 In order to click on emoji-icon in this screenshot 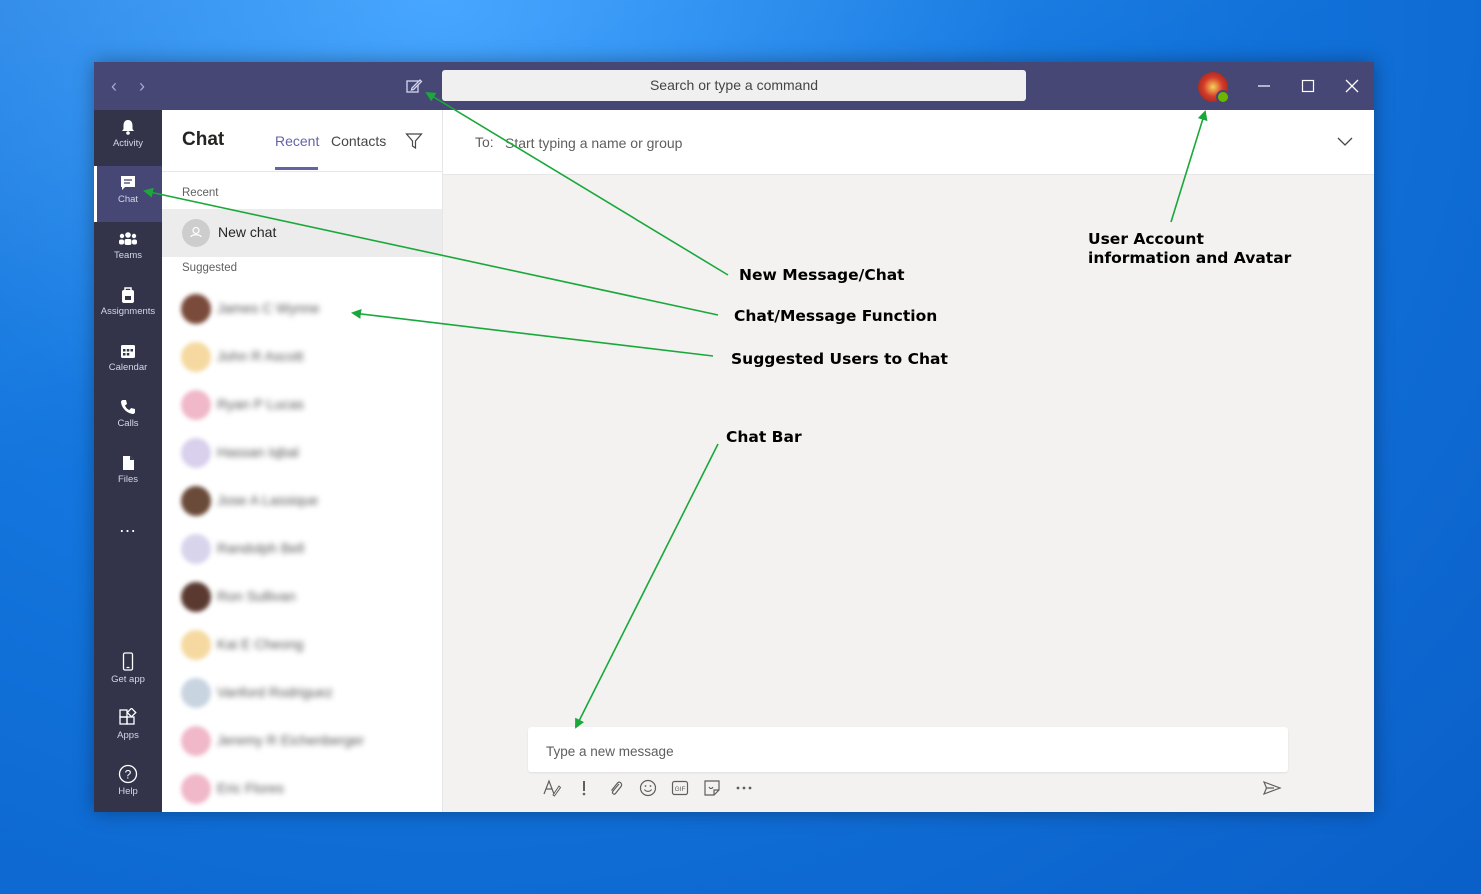, I will do `click(648, 788)`.